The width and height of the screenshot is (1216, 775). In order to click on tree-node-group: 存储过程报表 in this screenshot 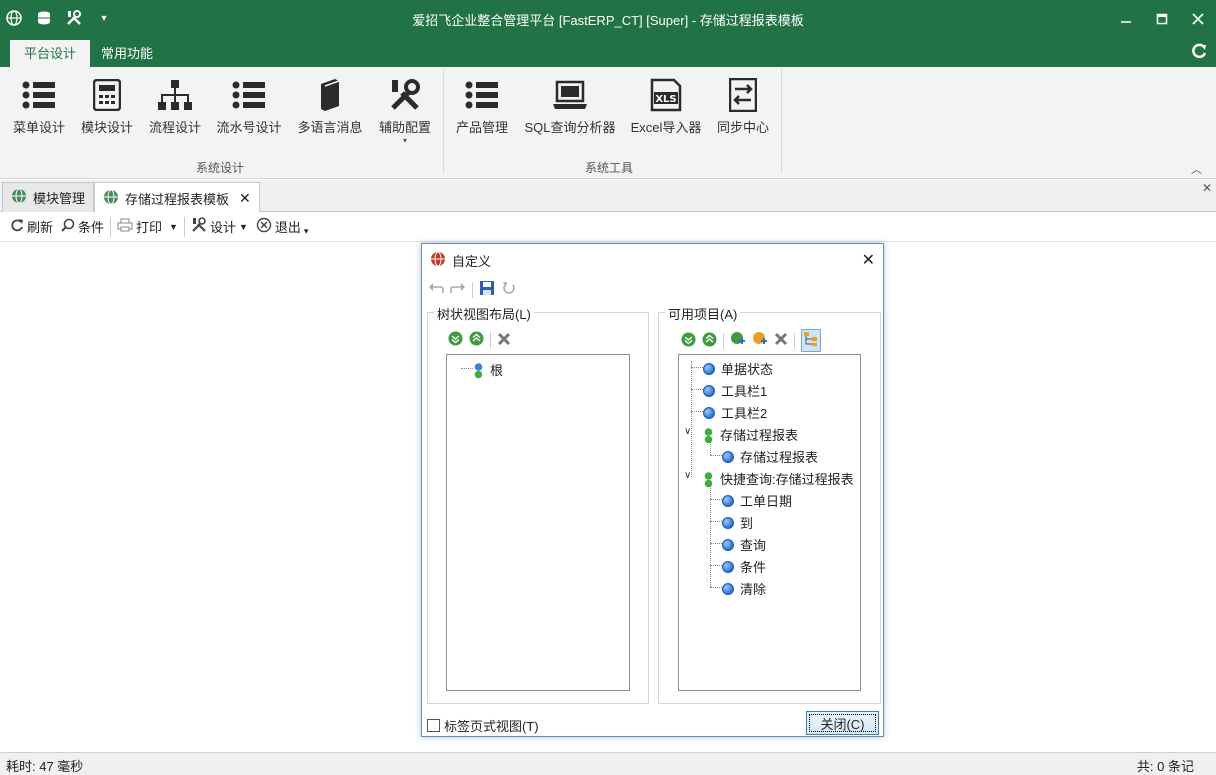, I will do `click(750, 434)`.